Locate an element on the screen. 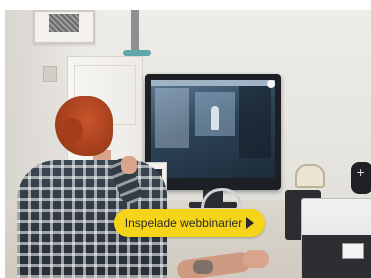 The width and height of the screenshot is (371, 278). recorded-webinars-button: Inspelade webbinarier is located at coordinates (189, 223).